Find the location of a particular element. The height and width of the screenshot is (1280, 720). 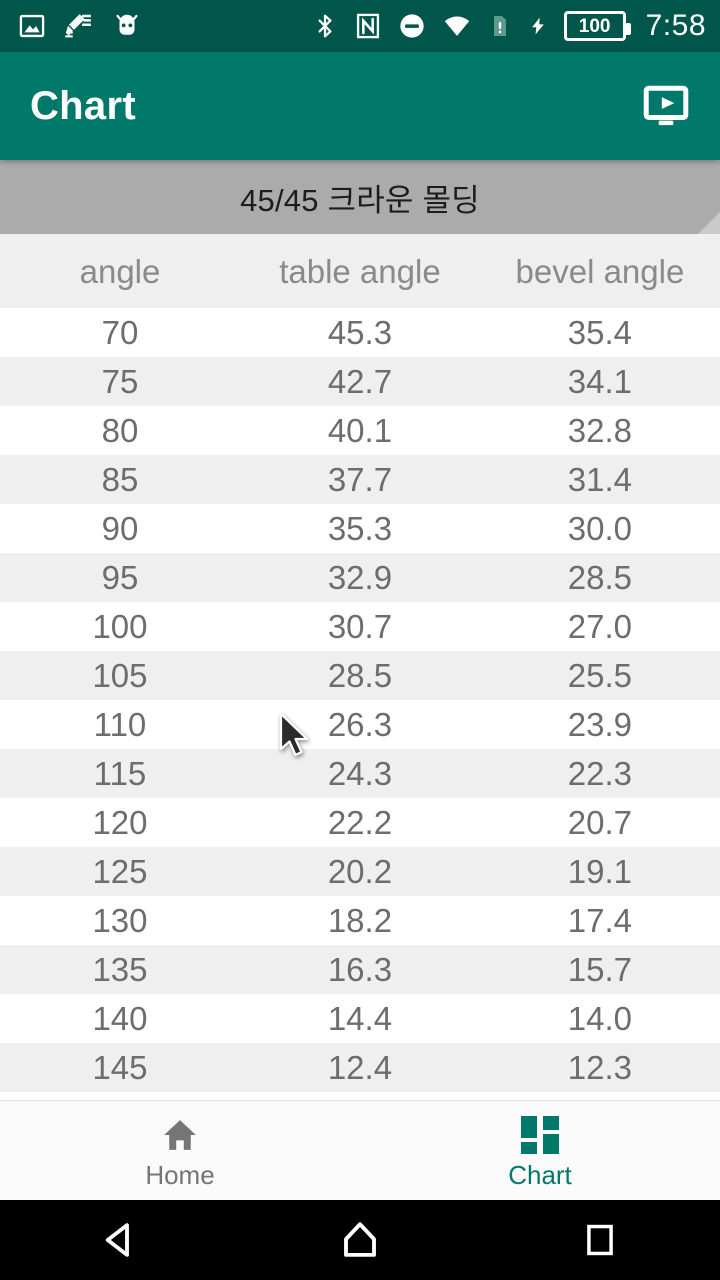

cell-bevel-angle: 31.4 is located at coordinates (600, 479).